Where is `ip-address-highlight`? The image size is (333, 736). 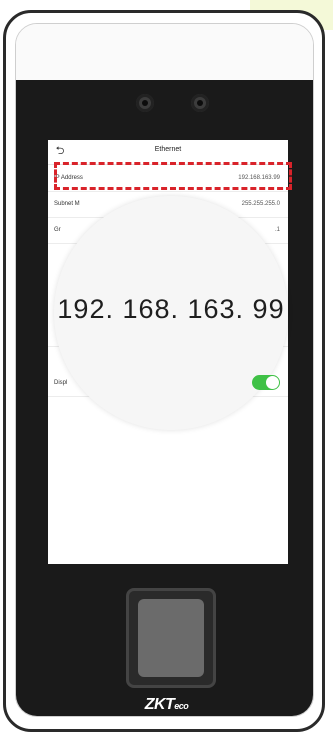 ip-address-highlight is located at coordinates (173, 176).